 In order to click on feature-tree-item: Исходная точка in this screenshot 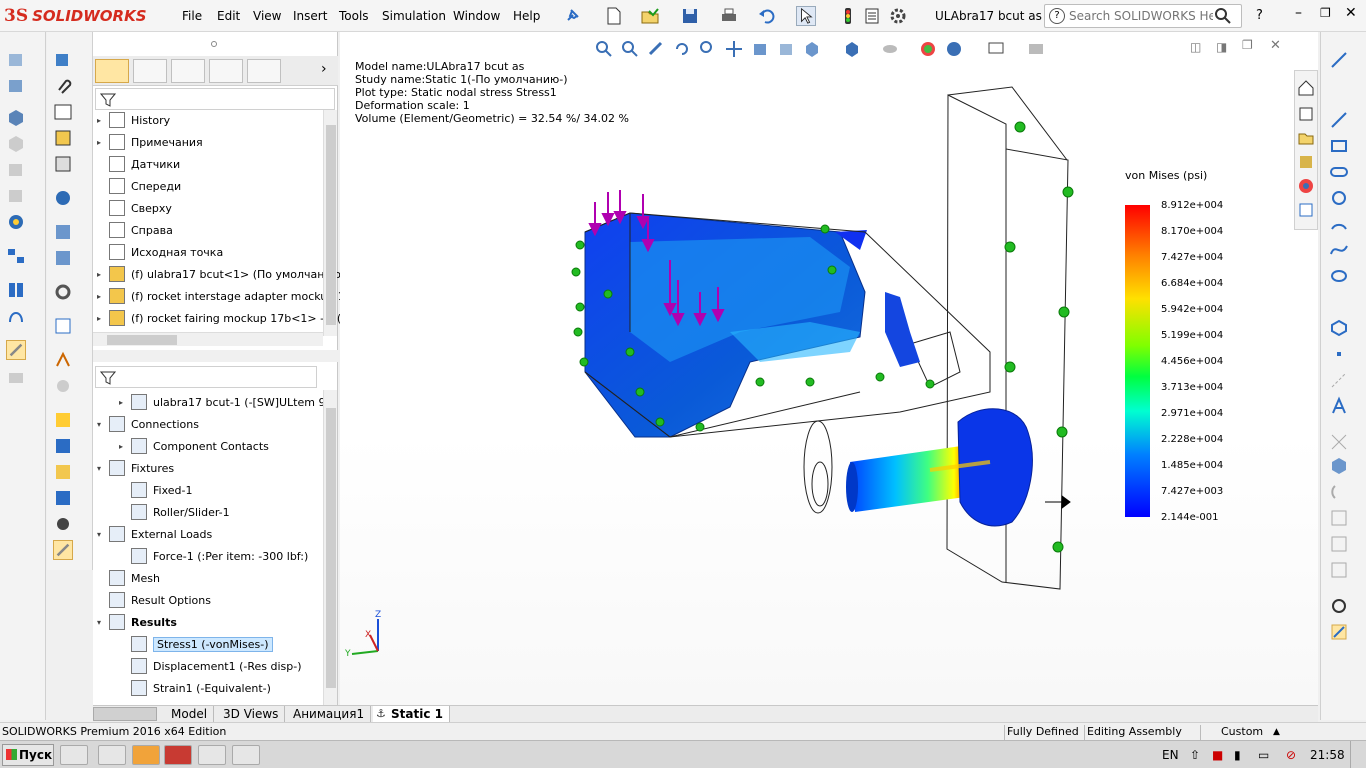, I will do `click(160, 252)`.